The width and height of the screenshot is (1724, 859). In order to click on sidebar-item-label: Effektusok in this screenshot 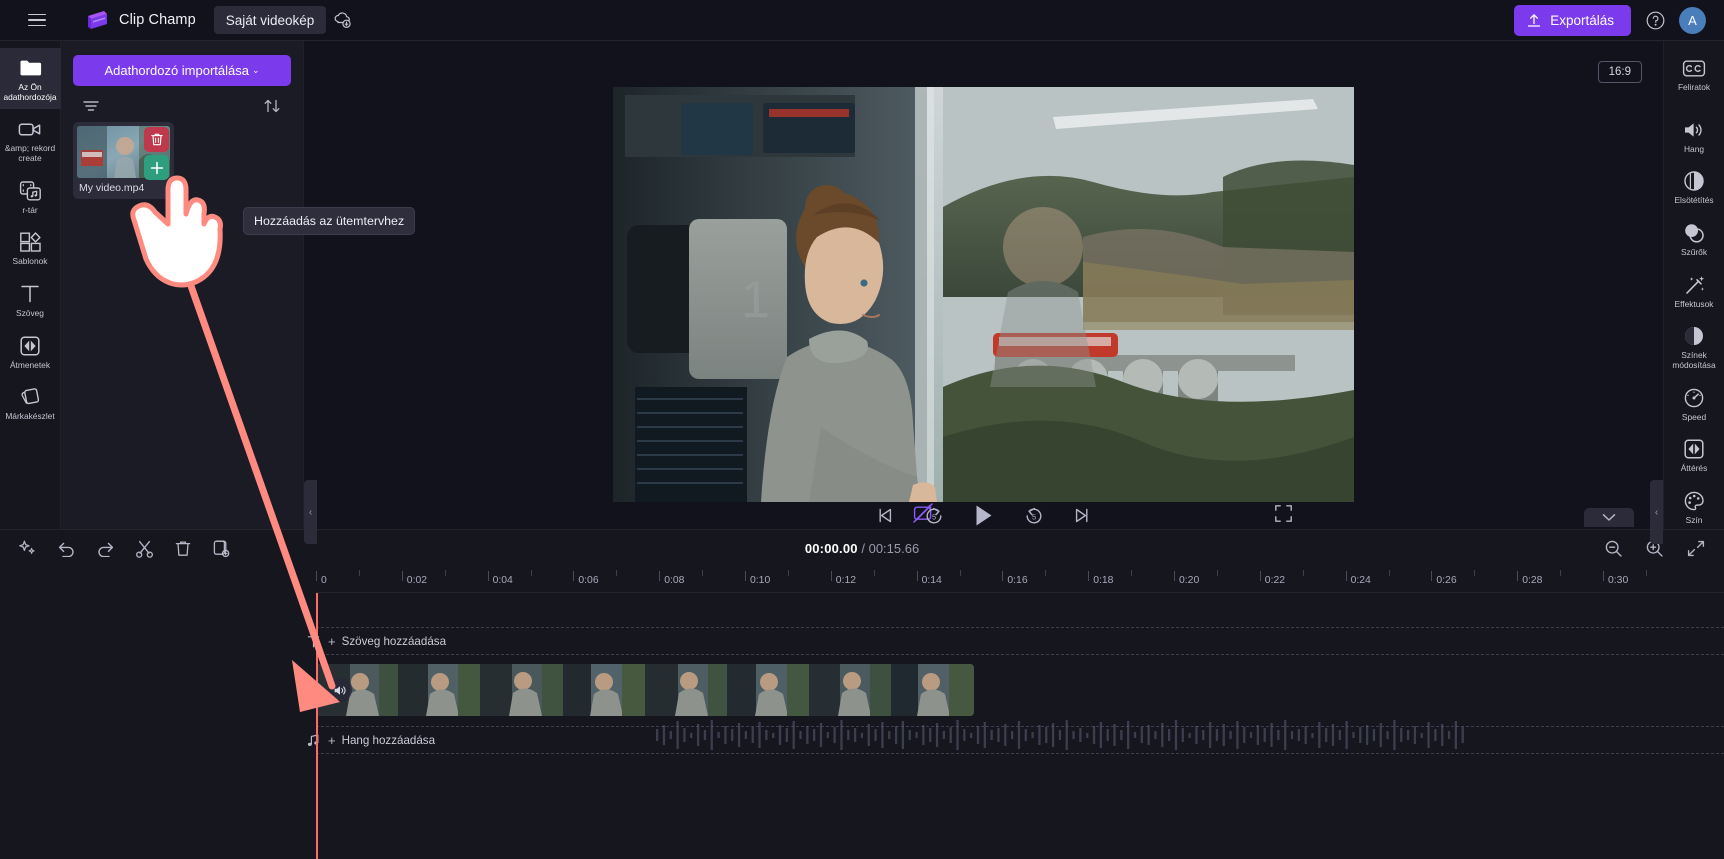, I will do `click(1694, 303)`.